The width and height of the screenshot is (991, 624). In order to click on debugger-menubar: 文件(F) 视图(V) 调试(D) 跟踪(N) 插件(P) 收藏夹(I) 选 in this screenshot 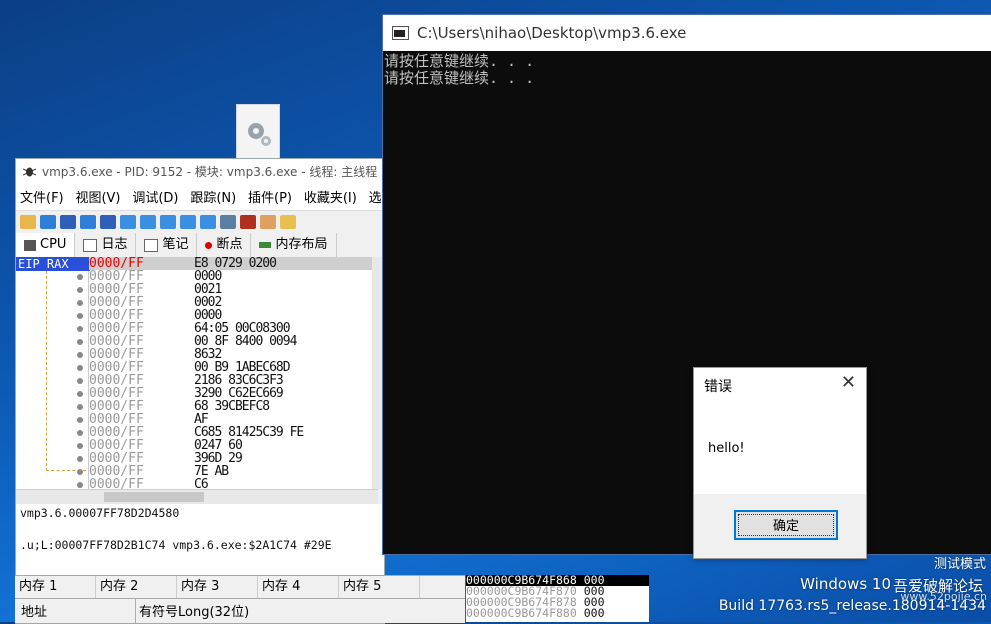, I will do `click(200, 198)`.